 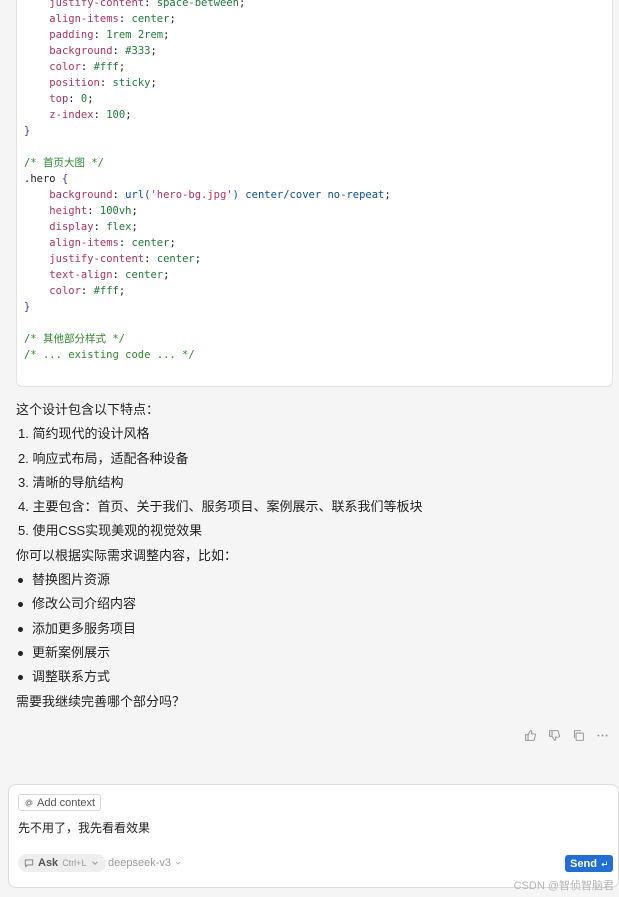 I want to click on enter-key-icon, so click(x=604, y=863).